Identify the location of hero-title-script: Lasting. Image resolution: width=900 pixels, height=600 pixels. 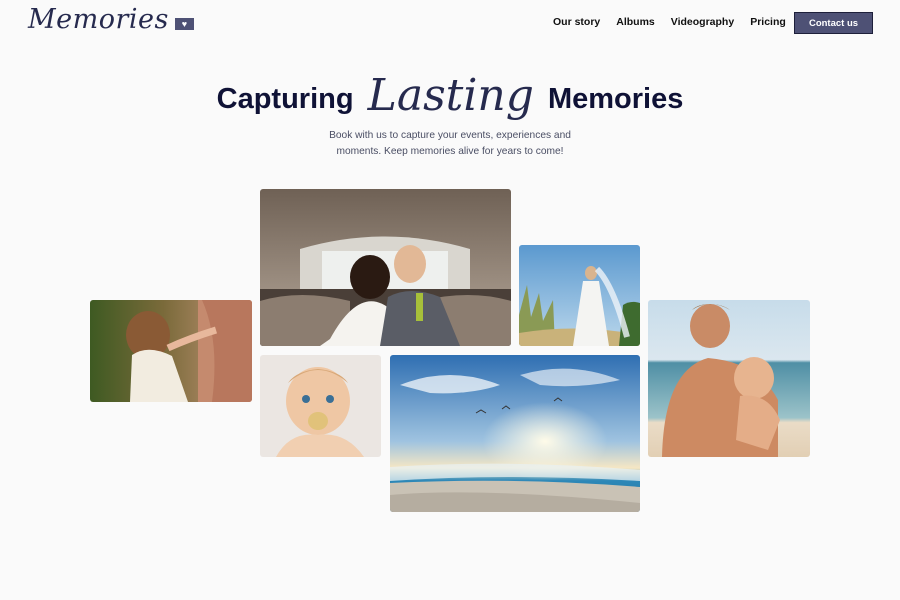
(450, 95).